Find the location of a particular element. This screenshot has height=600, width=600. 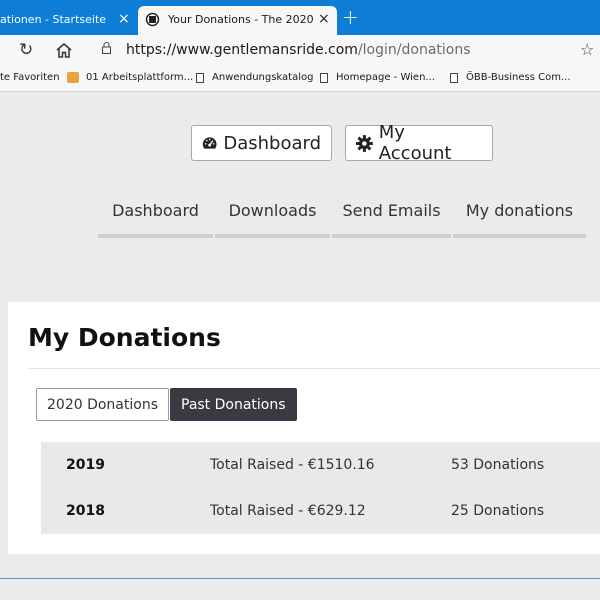

subnav-my-donations: My donations is located at coordinates (519, 219).